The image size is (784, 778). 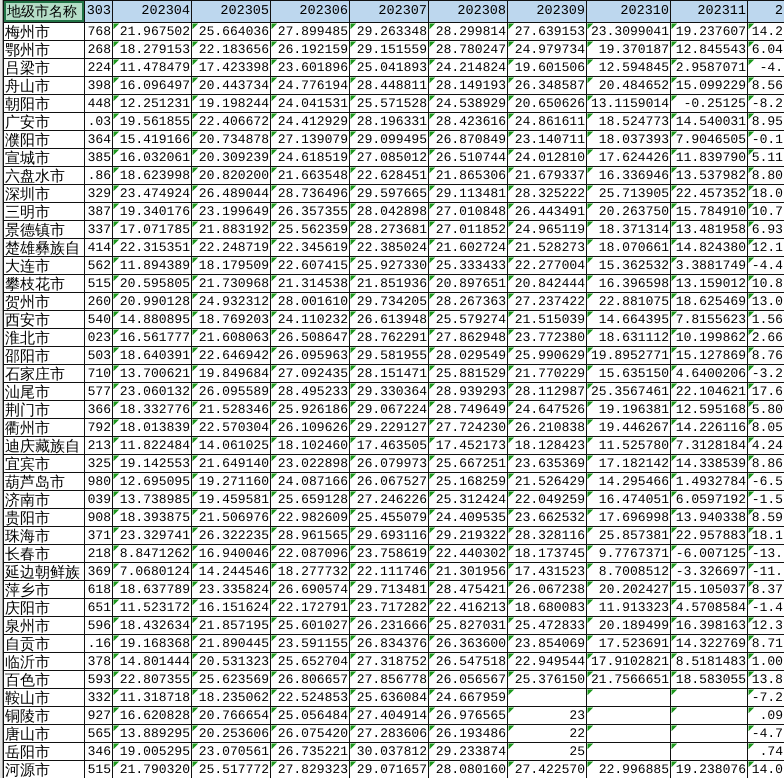 I want to click on table-cell: 28.149193, so click(x=468, y=85).